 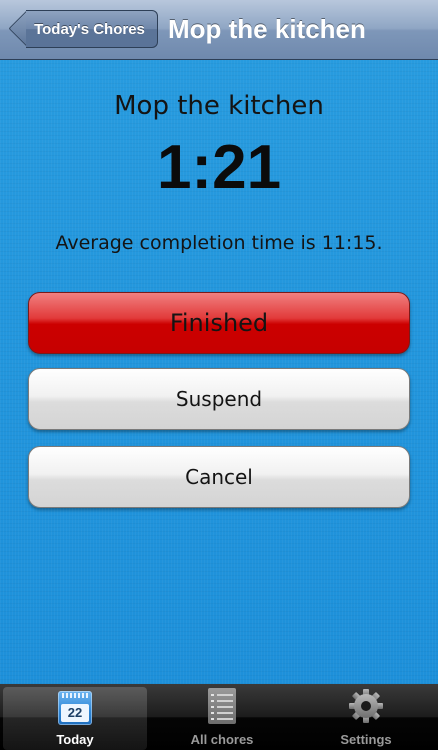 I want to click on back-button: Today's Chores, so click(x=83, y=29).